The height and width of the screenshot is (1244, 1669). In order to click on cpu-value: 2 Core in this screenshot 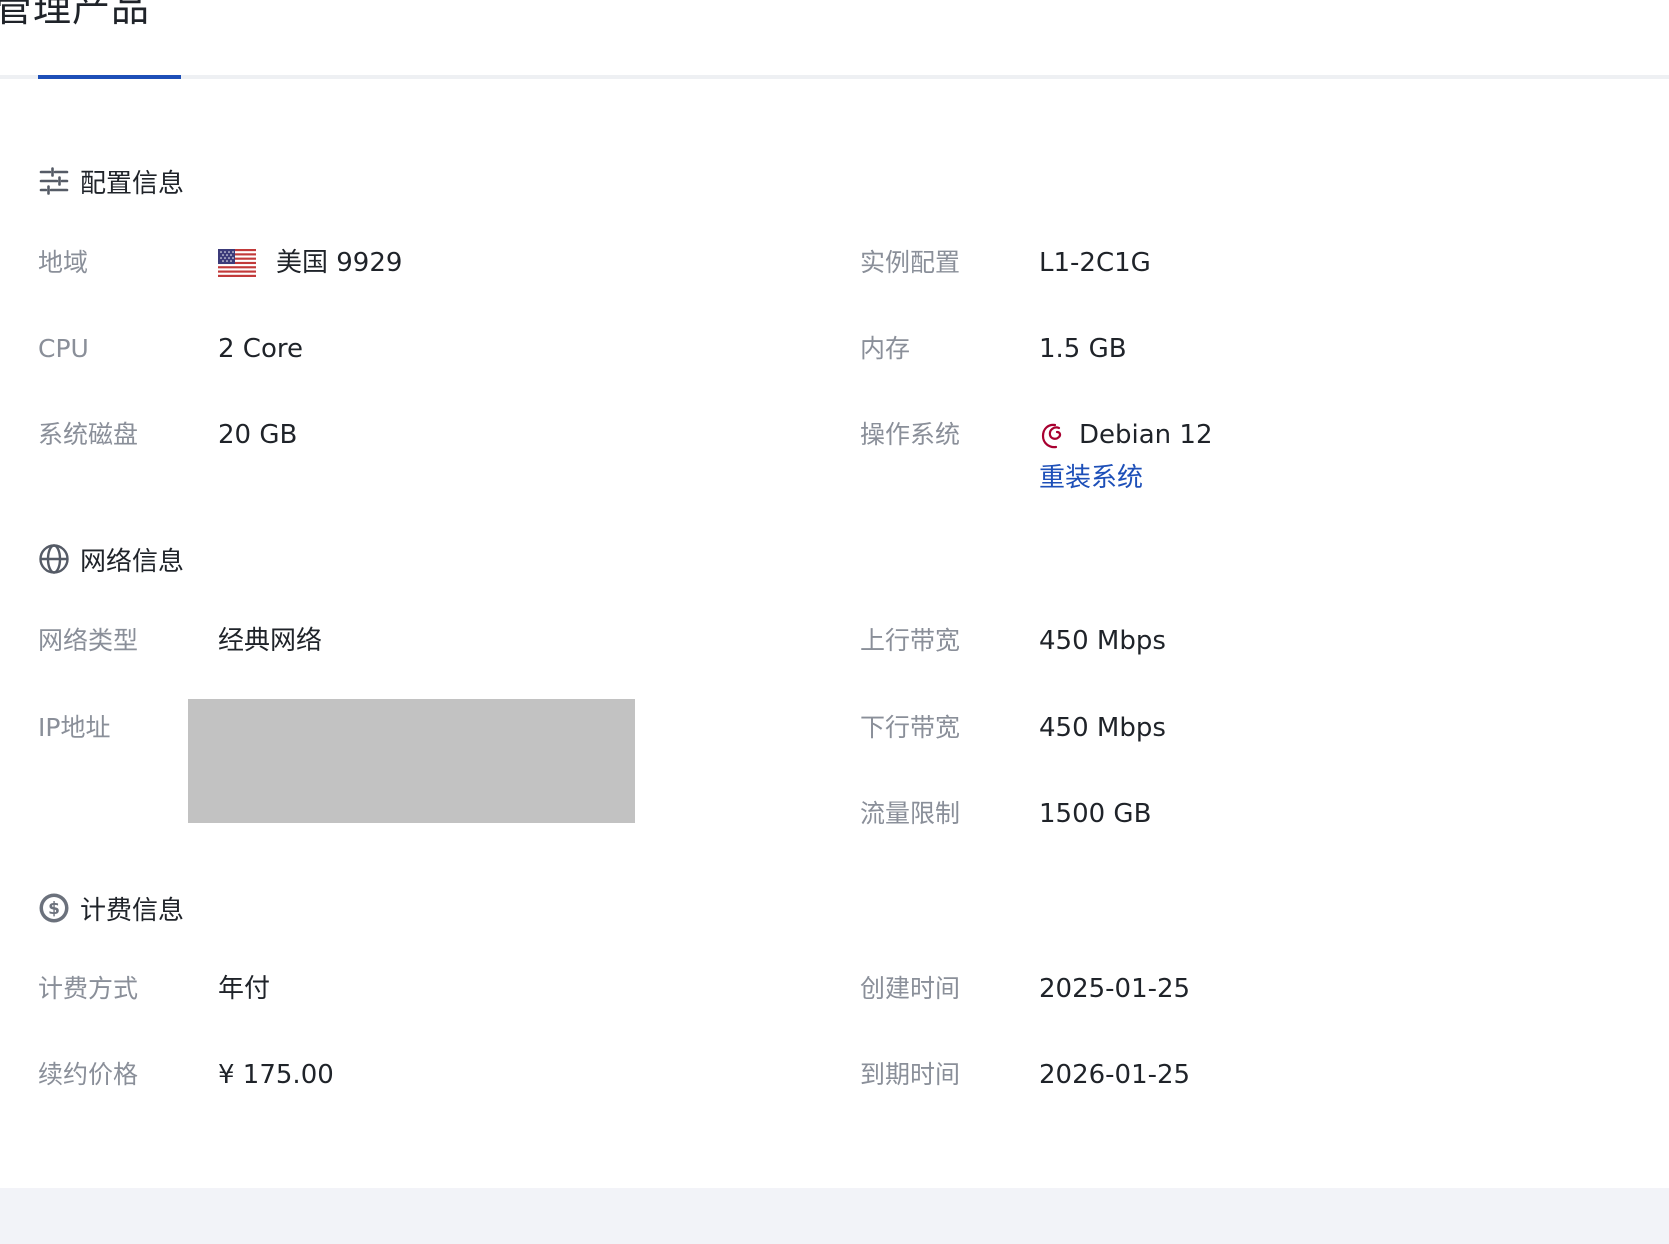, I will do `click(260, 349)`.